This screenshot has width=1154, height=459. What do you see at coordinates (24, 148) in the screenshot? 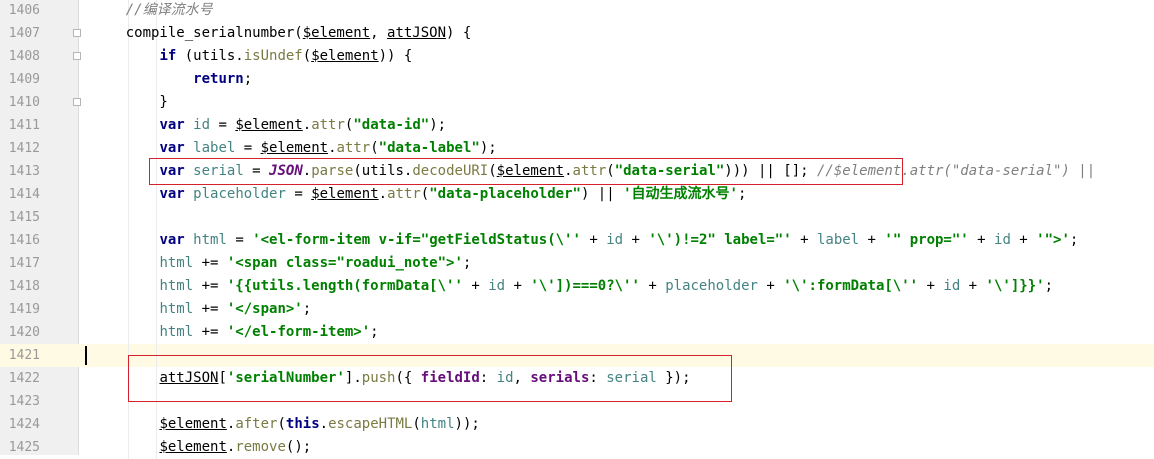
I see `line-number: 1412` at bounding box center [24, 148].